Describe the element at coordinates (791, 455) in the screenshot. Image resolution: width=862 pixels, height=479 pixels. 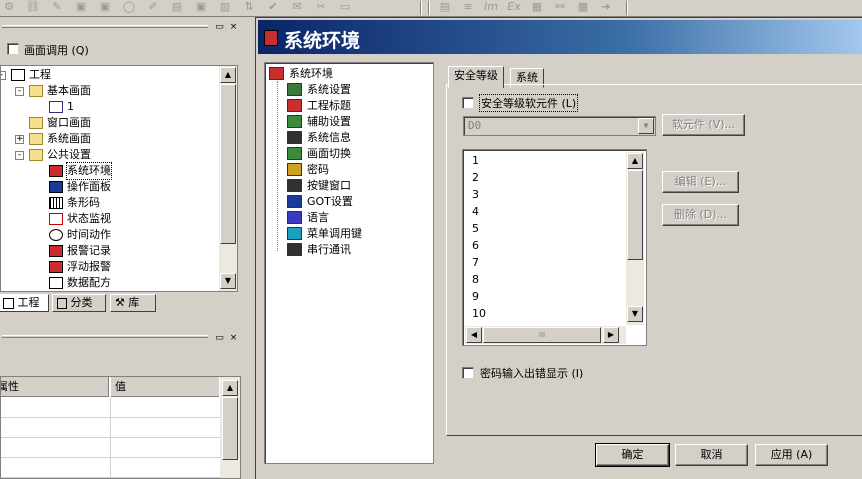
I see `apply-button: 应用 (A)` at that location.